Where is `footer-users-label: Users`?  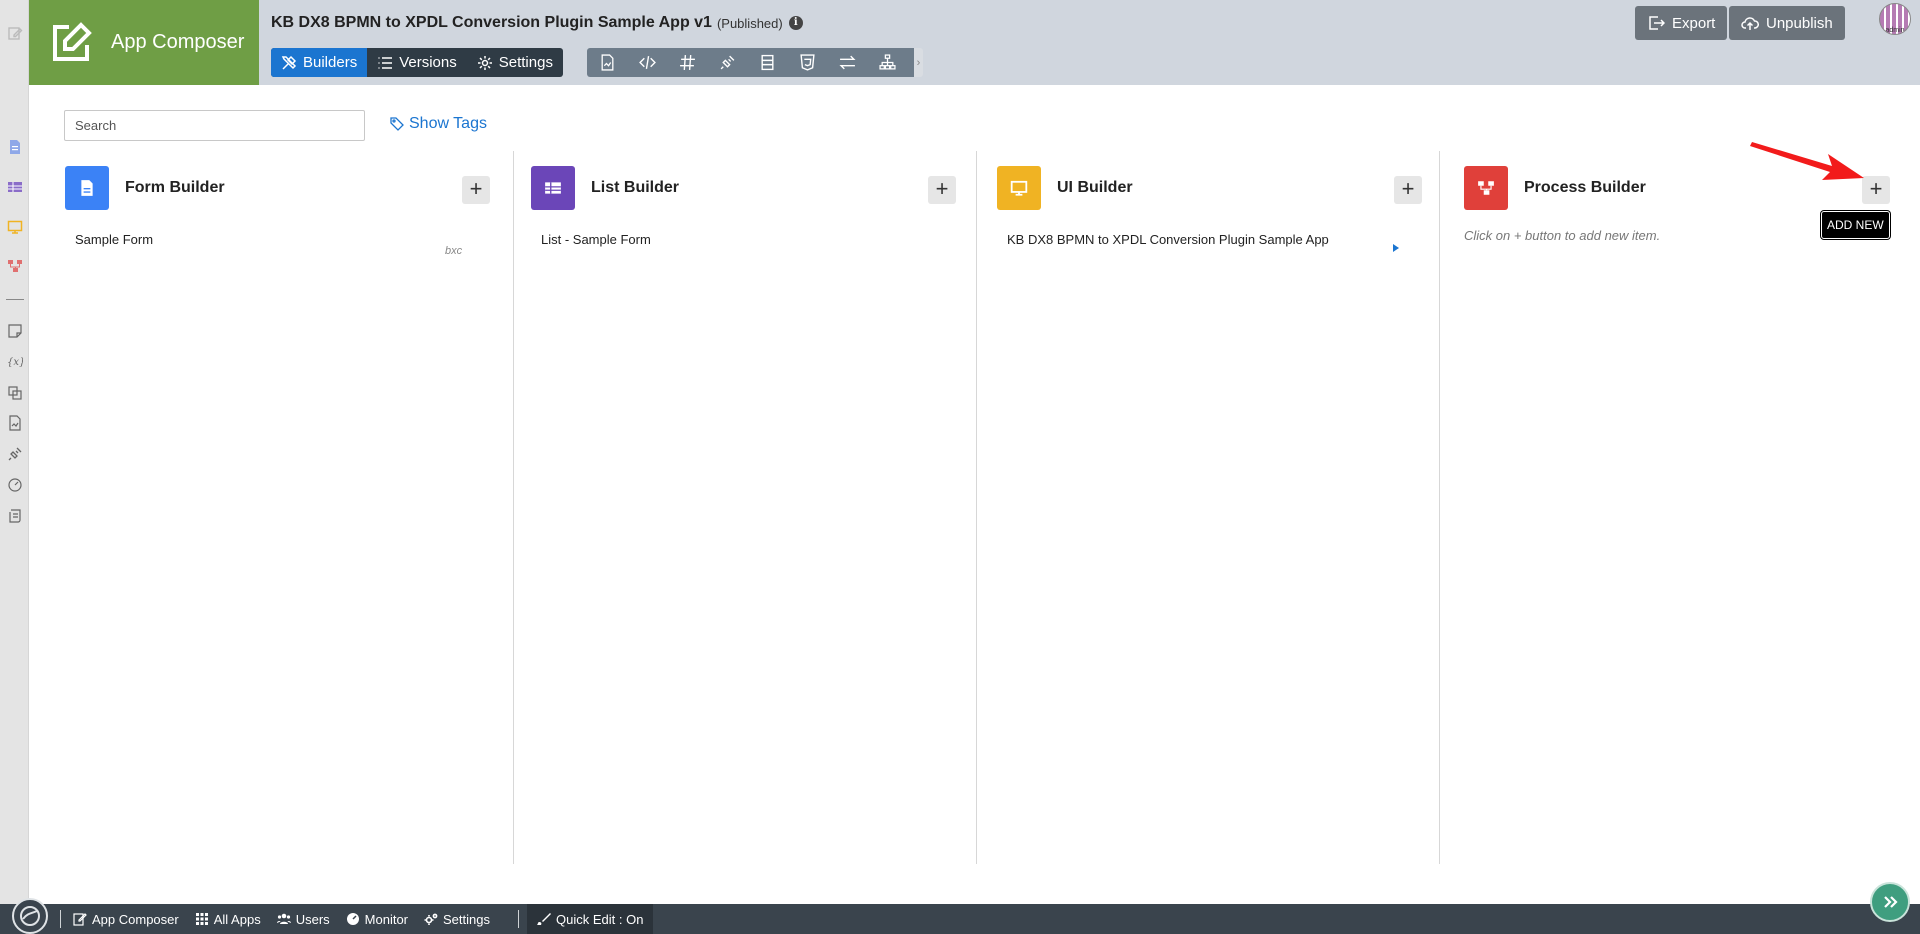
footer-users-label: Users is located at coordinates (312, 919).